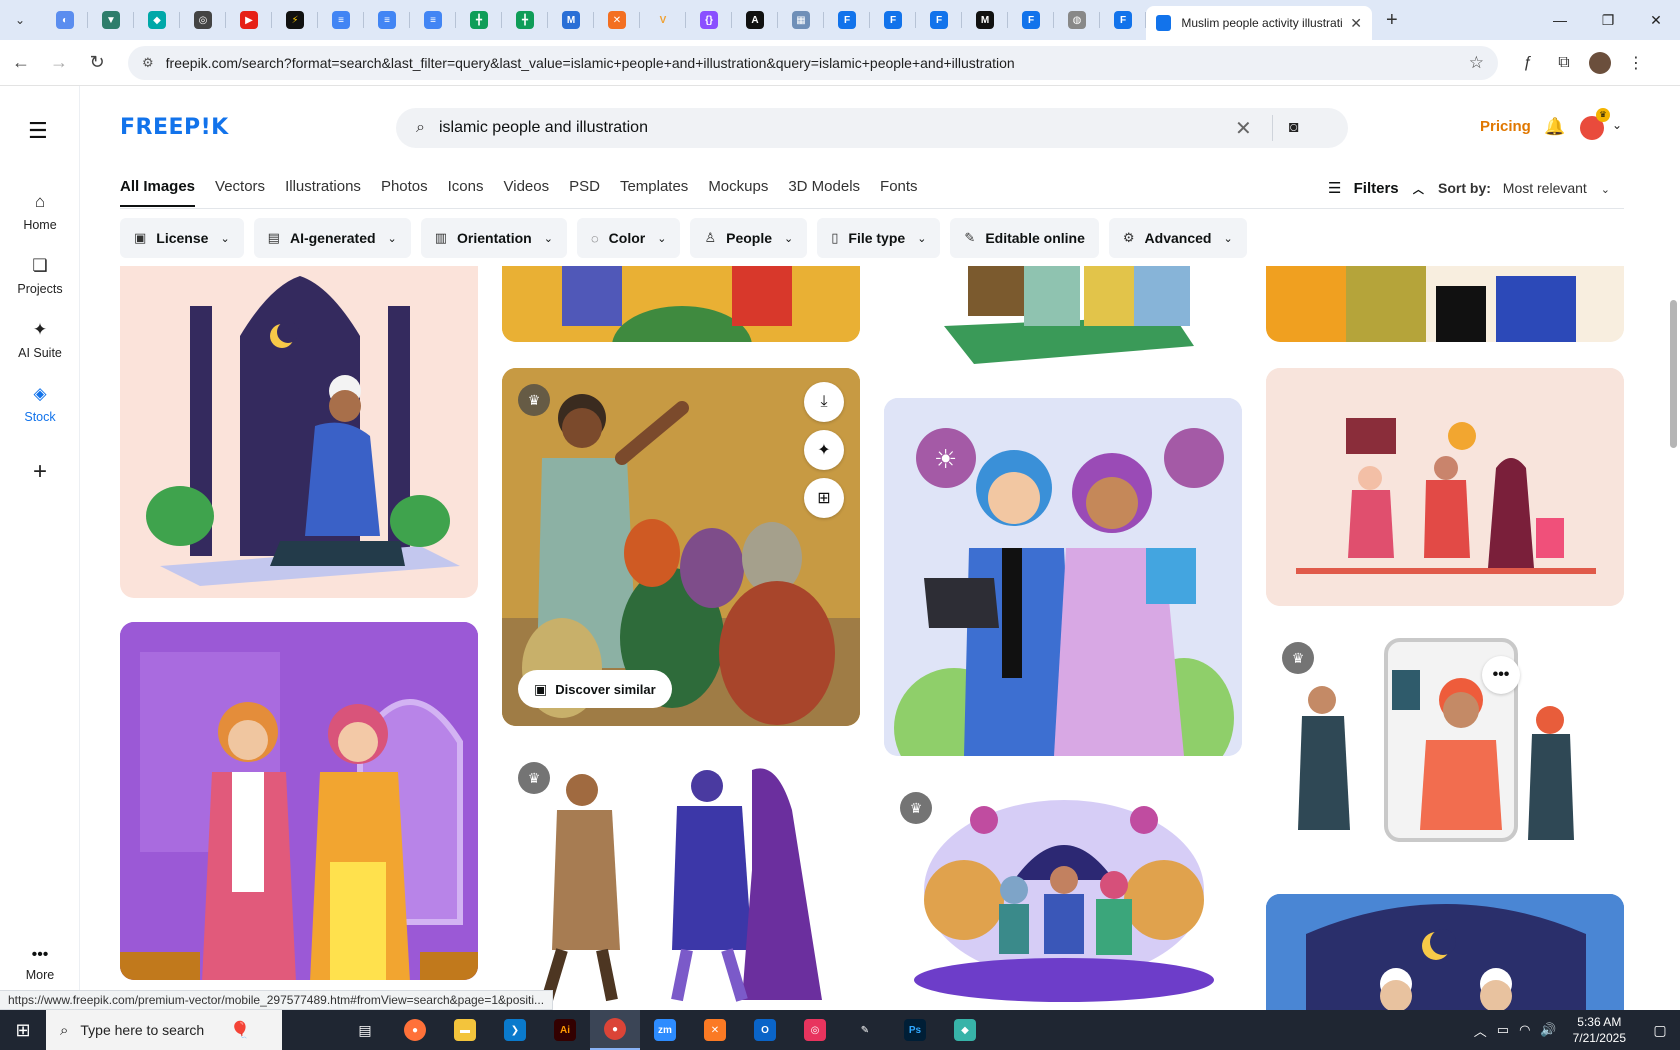  What do you see at coordinates (1524, 188) in the screenshot?
I see `sort-control: Sort by: Most relevant ⌄` at bounding box center [1524, 188].